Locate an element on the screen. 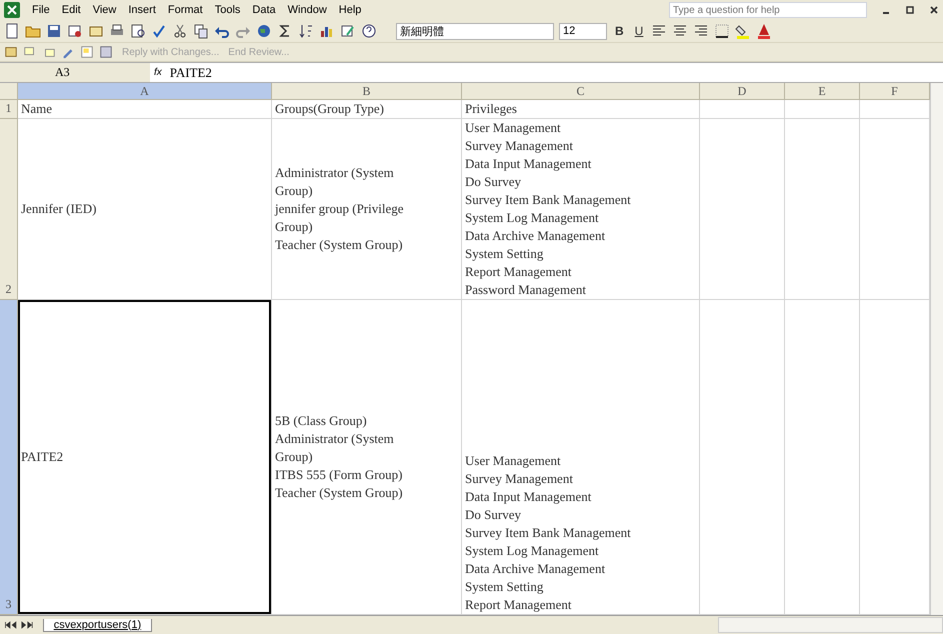 This screenshot has height=634, width=943. spelling-icon is located at coordinates (159, 31).